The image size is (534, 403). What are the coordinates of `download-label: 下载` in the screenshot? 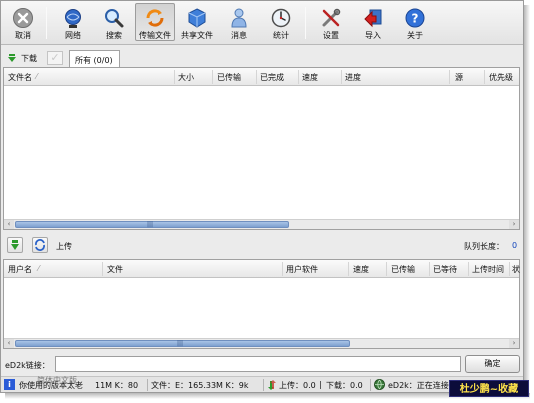 It's located at (29, 58).